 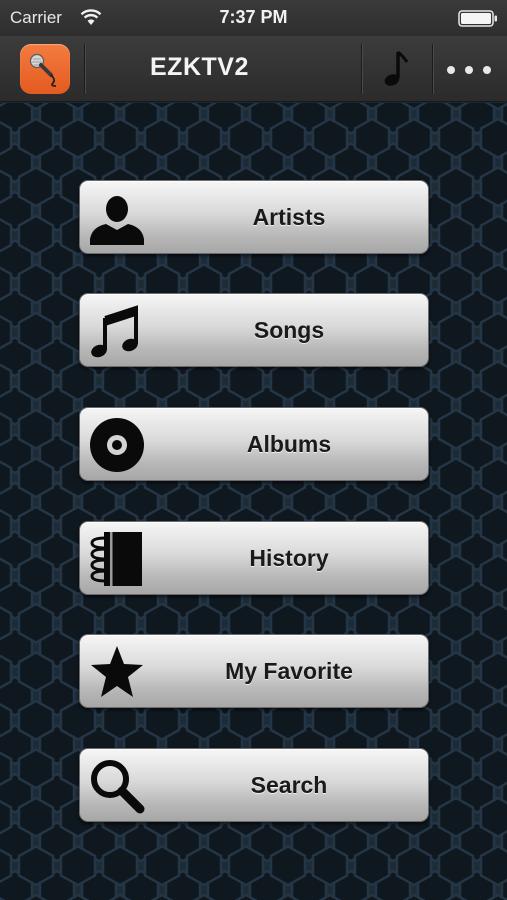 I want to click on notebook-icon, so click(x=116, y=559).